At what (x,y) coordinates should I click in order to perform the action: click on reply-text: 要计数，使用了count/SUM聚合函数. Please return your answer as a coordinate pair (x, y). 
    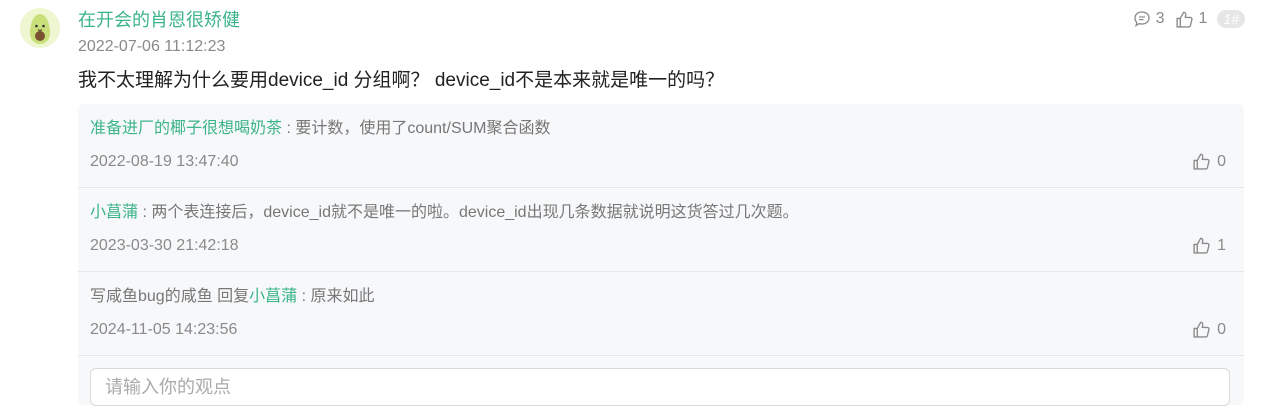
    Looking at the image, I should click on (423, 128).